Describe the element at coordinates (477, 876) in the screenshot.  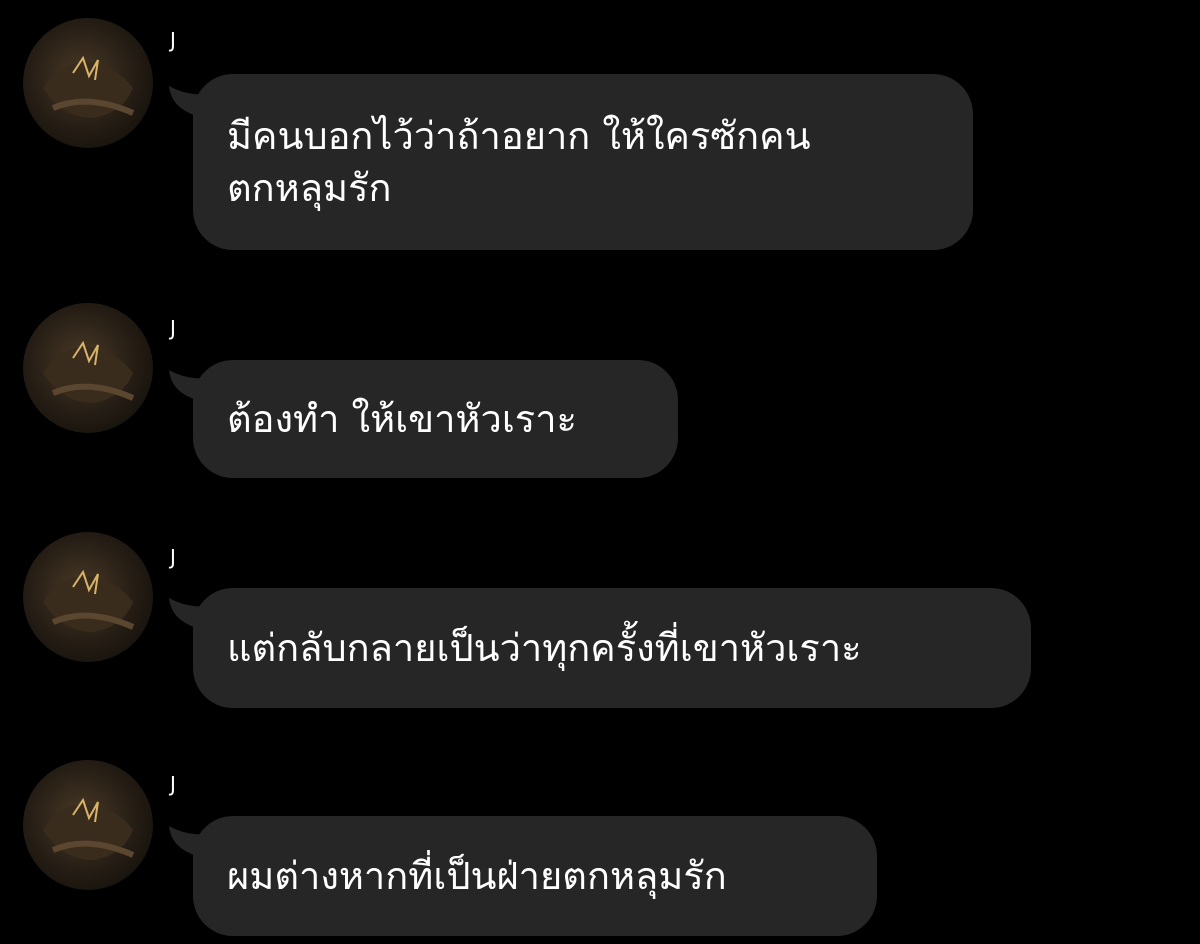
I see `message-text: ผมต่างหากที่เป็นฝ่ายตกหลุมรัก` at that location.